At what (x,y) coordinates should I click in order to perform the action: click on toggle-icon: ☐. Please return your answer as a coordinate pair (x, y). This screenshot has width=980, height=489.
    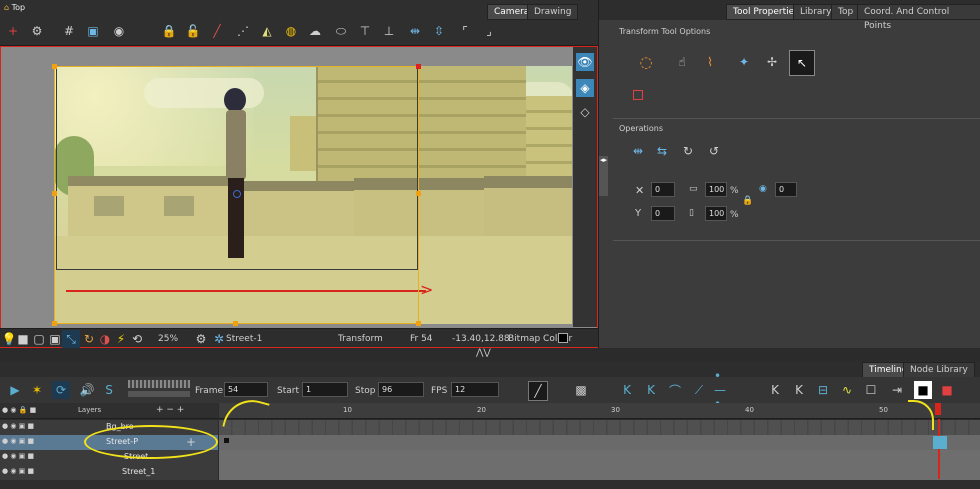
    Looking at the image, I should click on (871, 390).